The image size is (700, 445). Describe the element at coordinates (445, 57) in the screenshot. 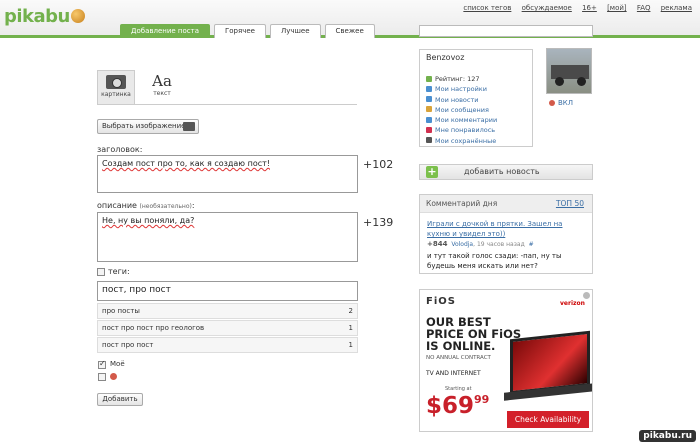

I see `username: Benzovoz` at that location.